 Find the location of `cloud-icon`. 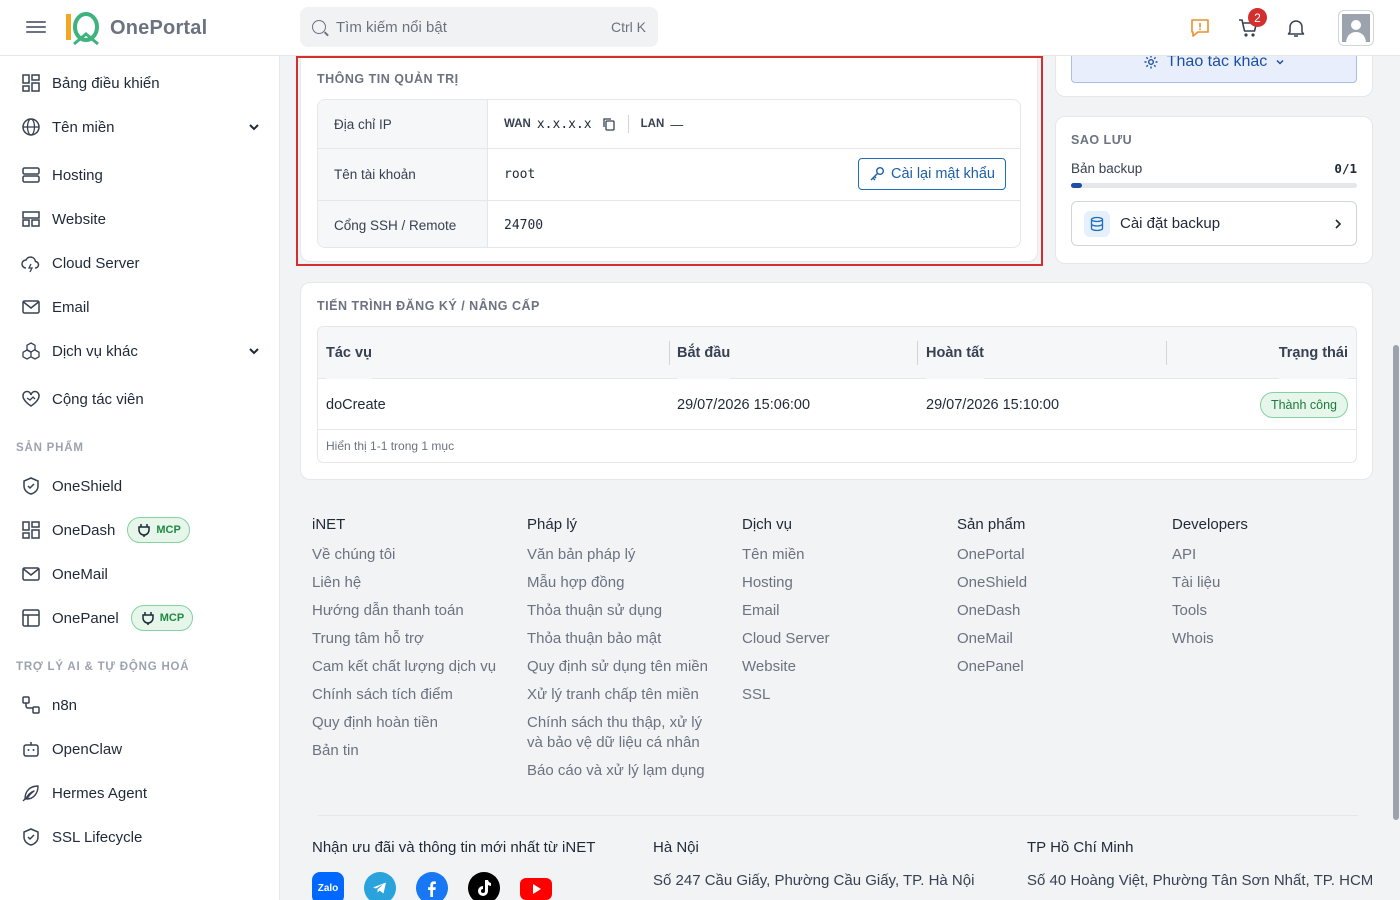

cloud-icon is located at coordinates (31, 263).